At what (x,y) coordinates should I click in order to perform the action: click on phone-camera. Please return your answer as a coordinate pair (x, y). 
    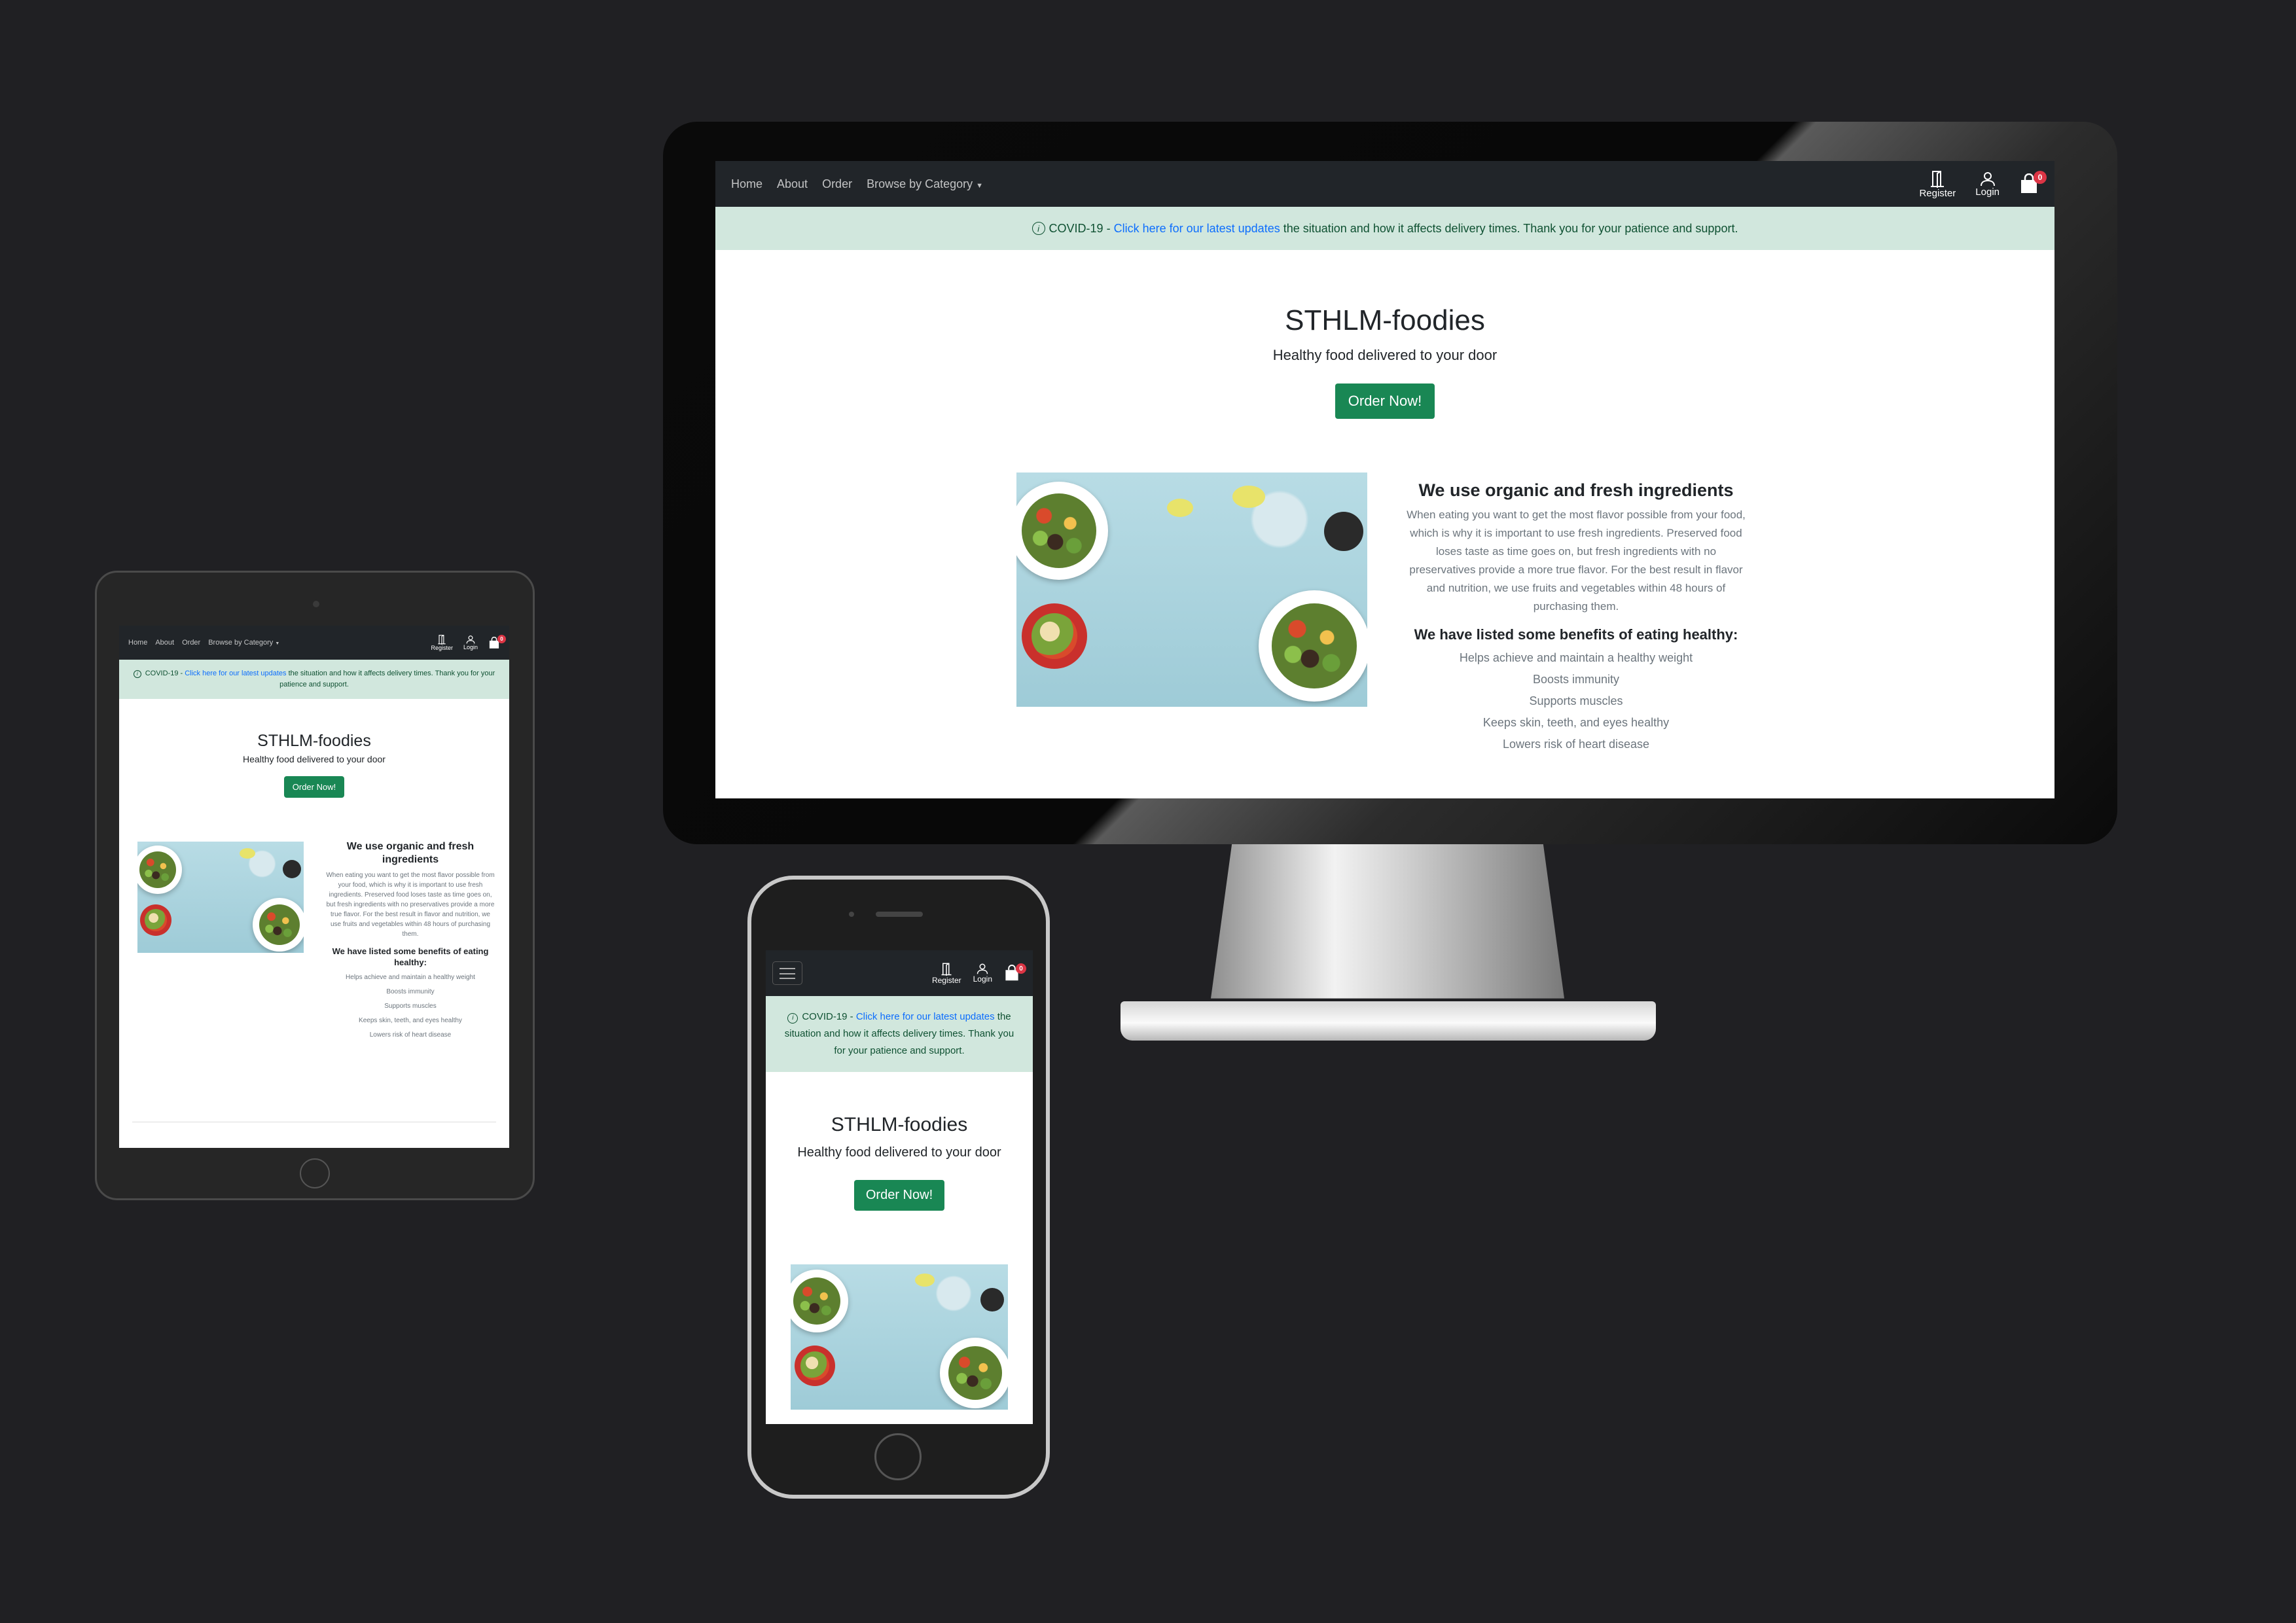
    Looking at the image, I should click on (851, 915).